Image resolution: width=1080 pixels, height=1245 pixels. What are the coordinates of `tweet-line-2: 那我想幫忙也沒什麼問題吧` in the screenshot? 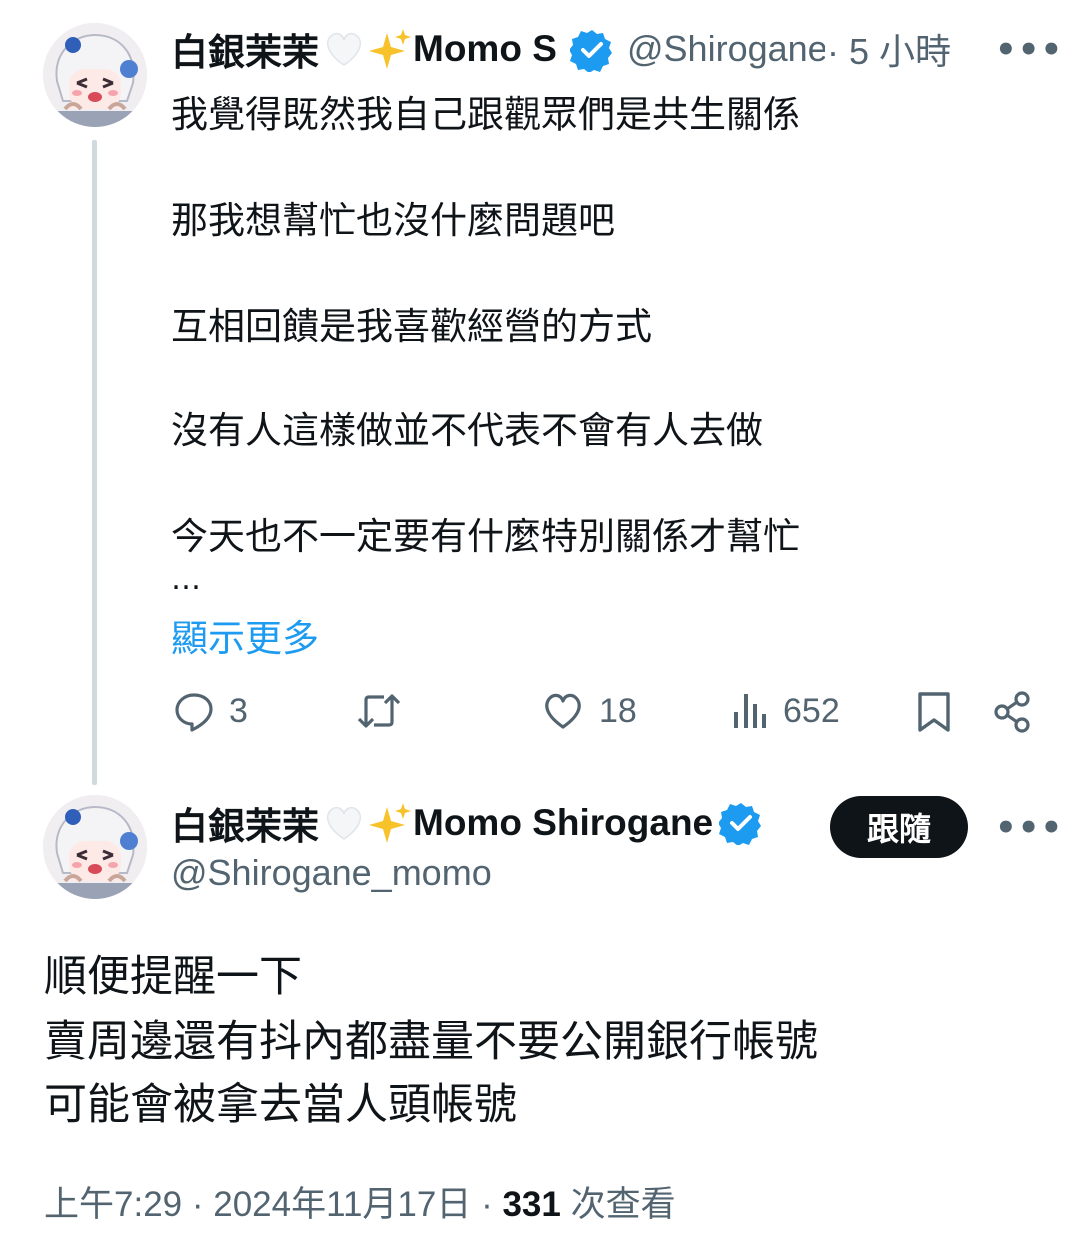 It's located at (393, 220).